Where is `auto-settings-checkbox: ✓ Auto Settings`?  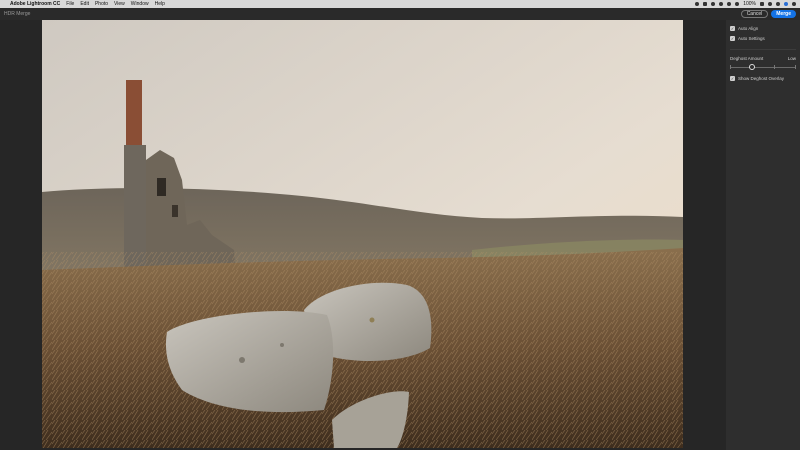
auto-settings-checkbox: ✓ Auto Settings is located at coordinates (763, 38).